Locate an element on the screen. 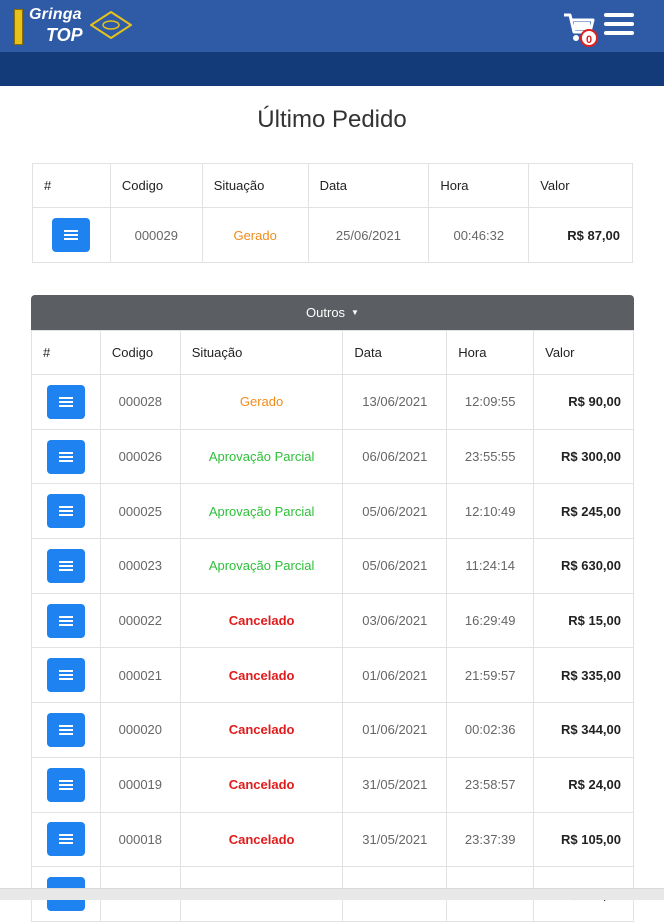 This screenshot has height=922, width=664. logo-text-line1: Gringa is located at coordinates (55, 14).